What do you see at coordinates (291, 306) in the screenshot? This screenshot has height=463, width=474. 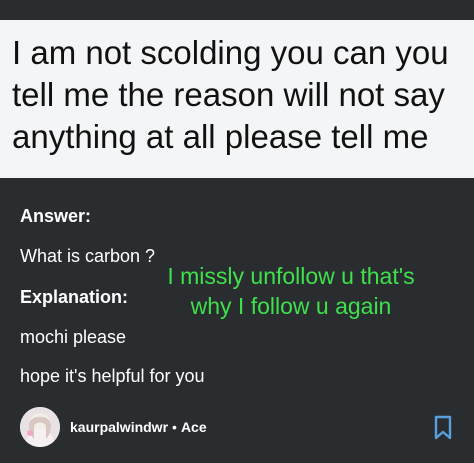 I see `overlay-caption-line-2: why I follow u again` at bounding box center [291, 306].